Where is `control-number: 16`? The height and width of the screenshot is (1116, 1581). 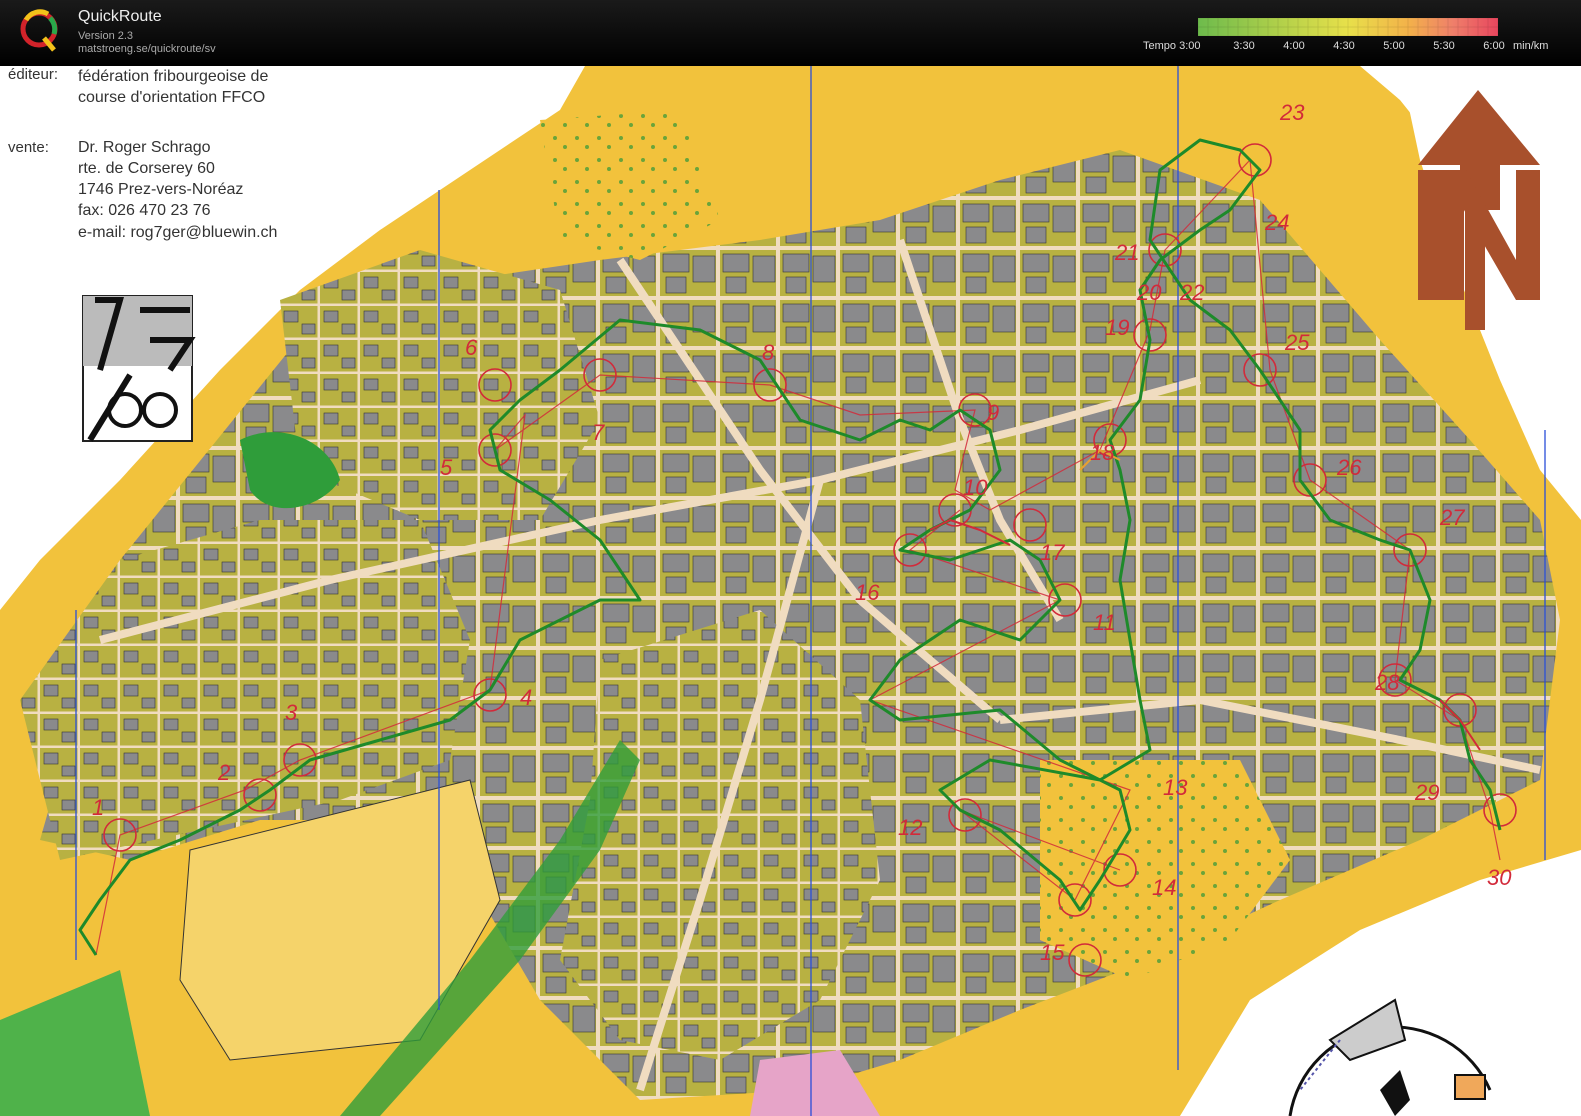
control-number: 16 is located at coordinates (867, 592).